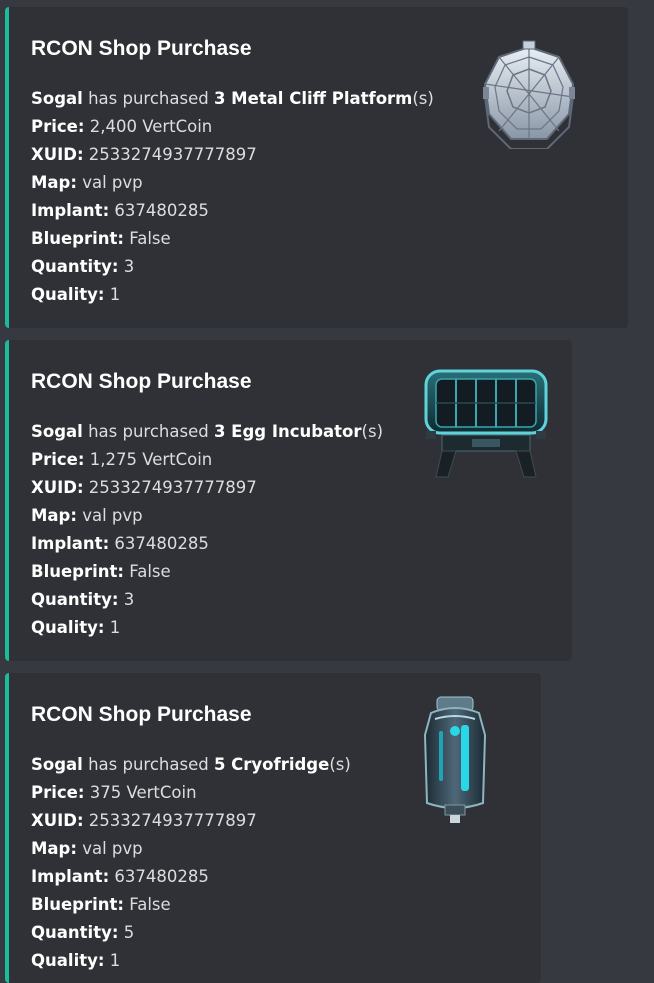 This screenshot has width=654, height=983. I want to click on field-price: Price: 1,275 VertCoin, so click(207, 460).